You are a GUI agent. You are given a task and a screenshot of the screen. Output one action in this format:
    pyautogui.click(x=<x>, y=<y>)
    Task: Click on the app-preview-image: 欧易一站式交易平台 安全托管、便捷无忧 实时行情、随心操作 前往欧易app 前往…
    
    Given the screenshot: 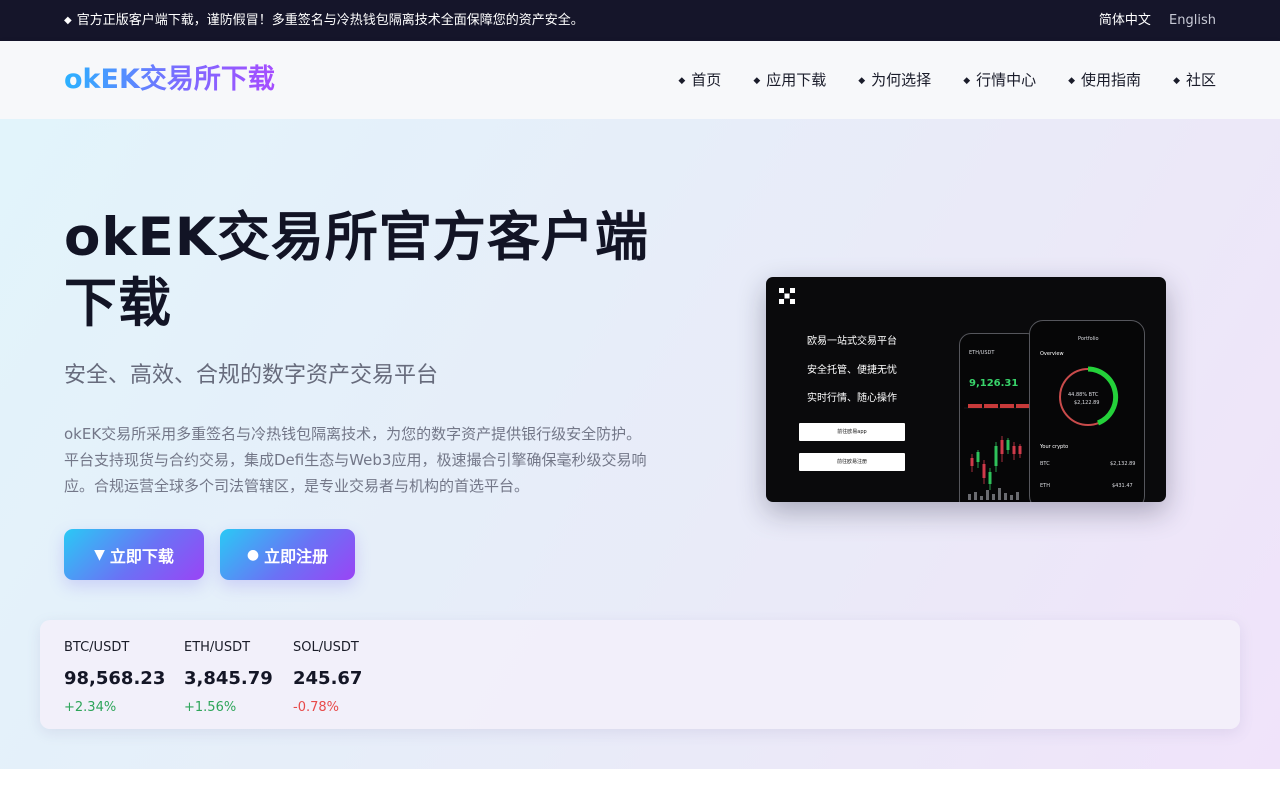 What is the action you would take?
    pyautogui.click(x=966, y=389)
    